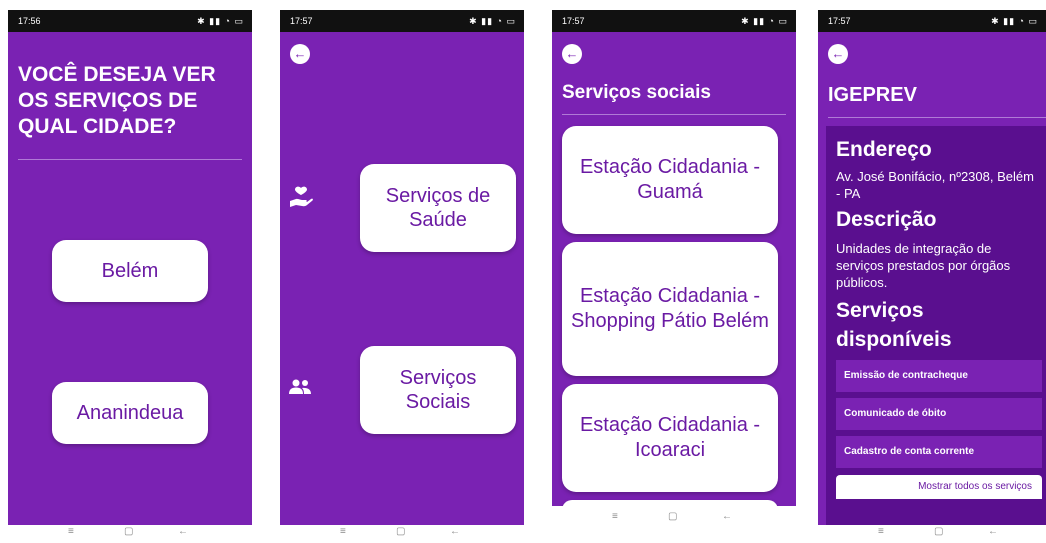 The height and width of the screenshot is (543, 1046). I want to click on show-all-label: Mostrar todos os serviços, so click(975, 486).